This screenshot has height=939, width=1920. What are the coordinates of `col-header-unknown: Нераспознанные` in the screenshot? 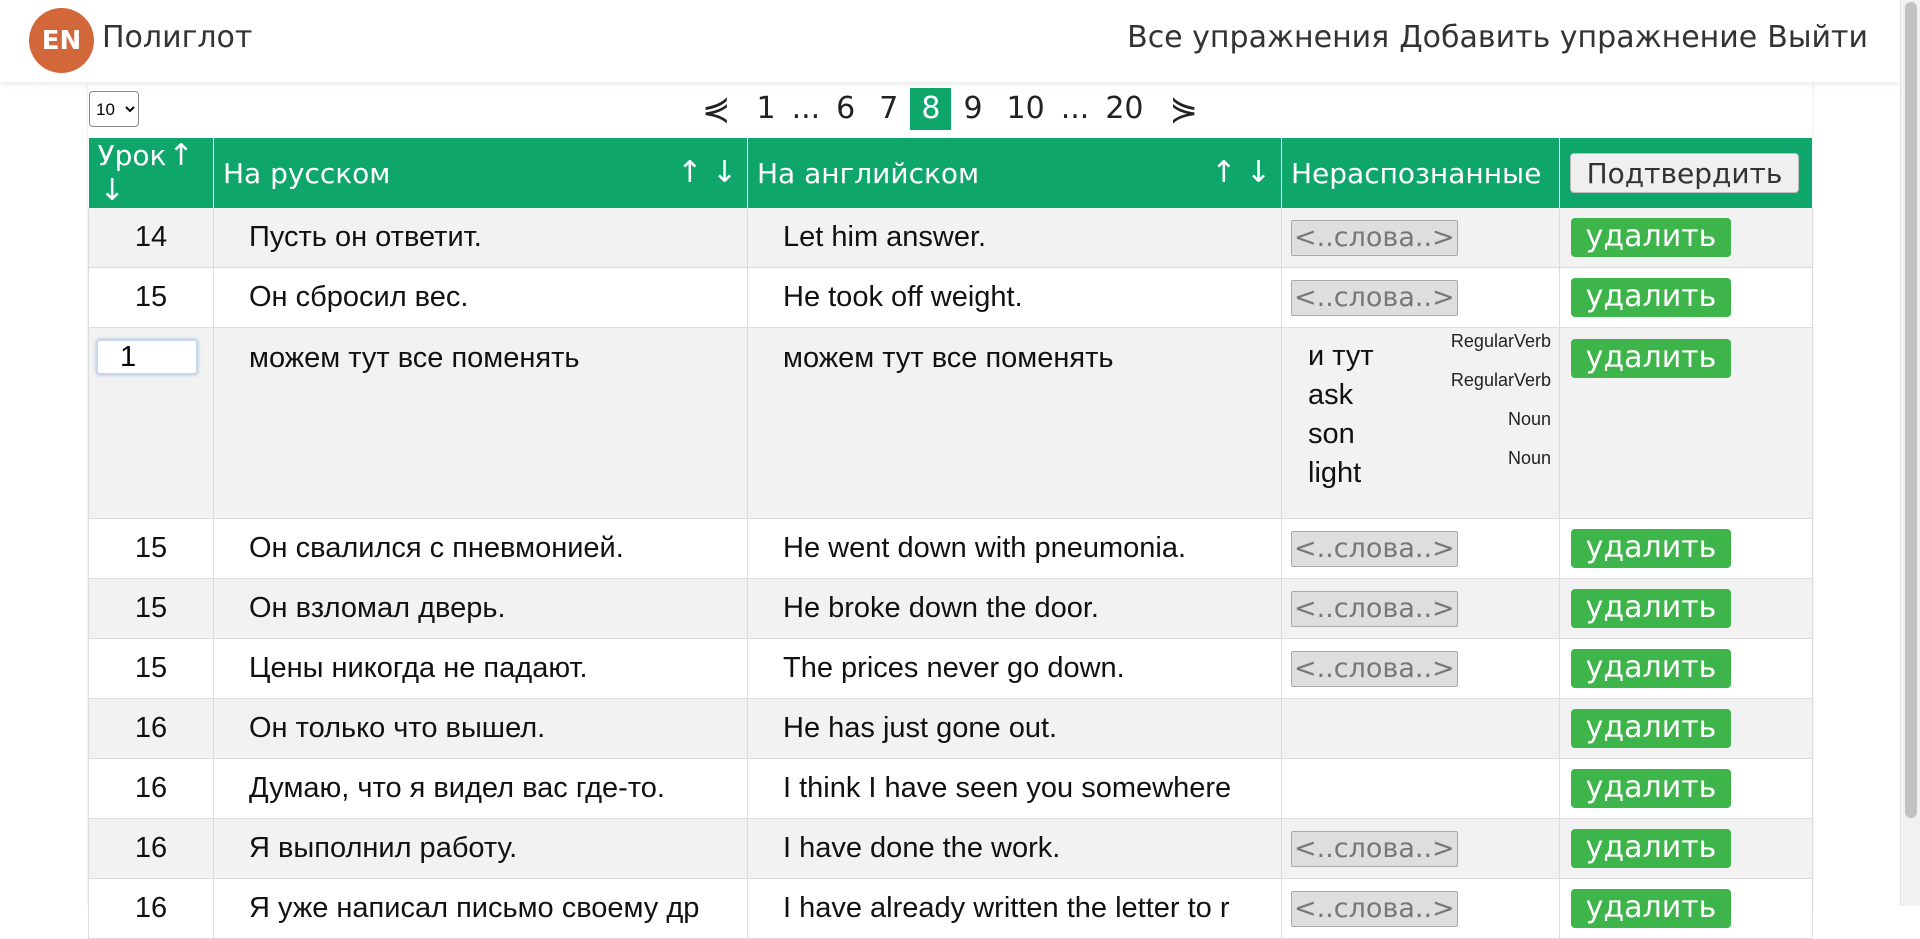 It's located at (1420, 173).